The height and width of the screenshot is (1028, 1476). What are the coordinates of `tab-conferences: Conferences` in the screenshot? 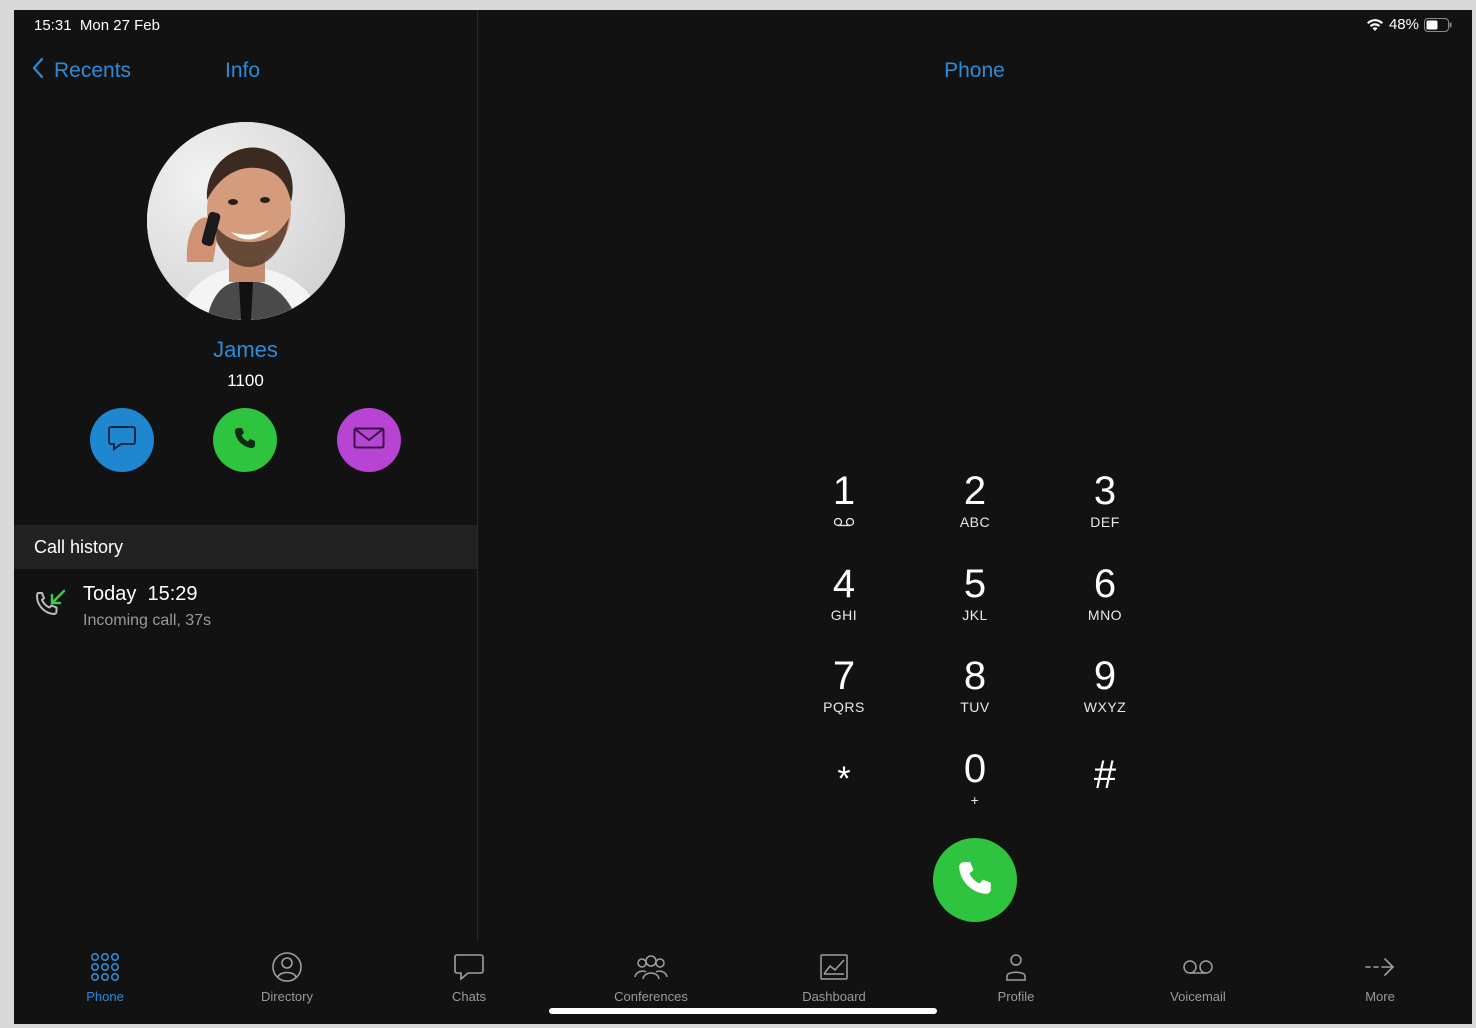 It's located at (651, 977).